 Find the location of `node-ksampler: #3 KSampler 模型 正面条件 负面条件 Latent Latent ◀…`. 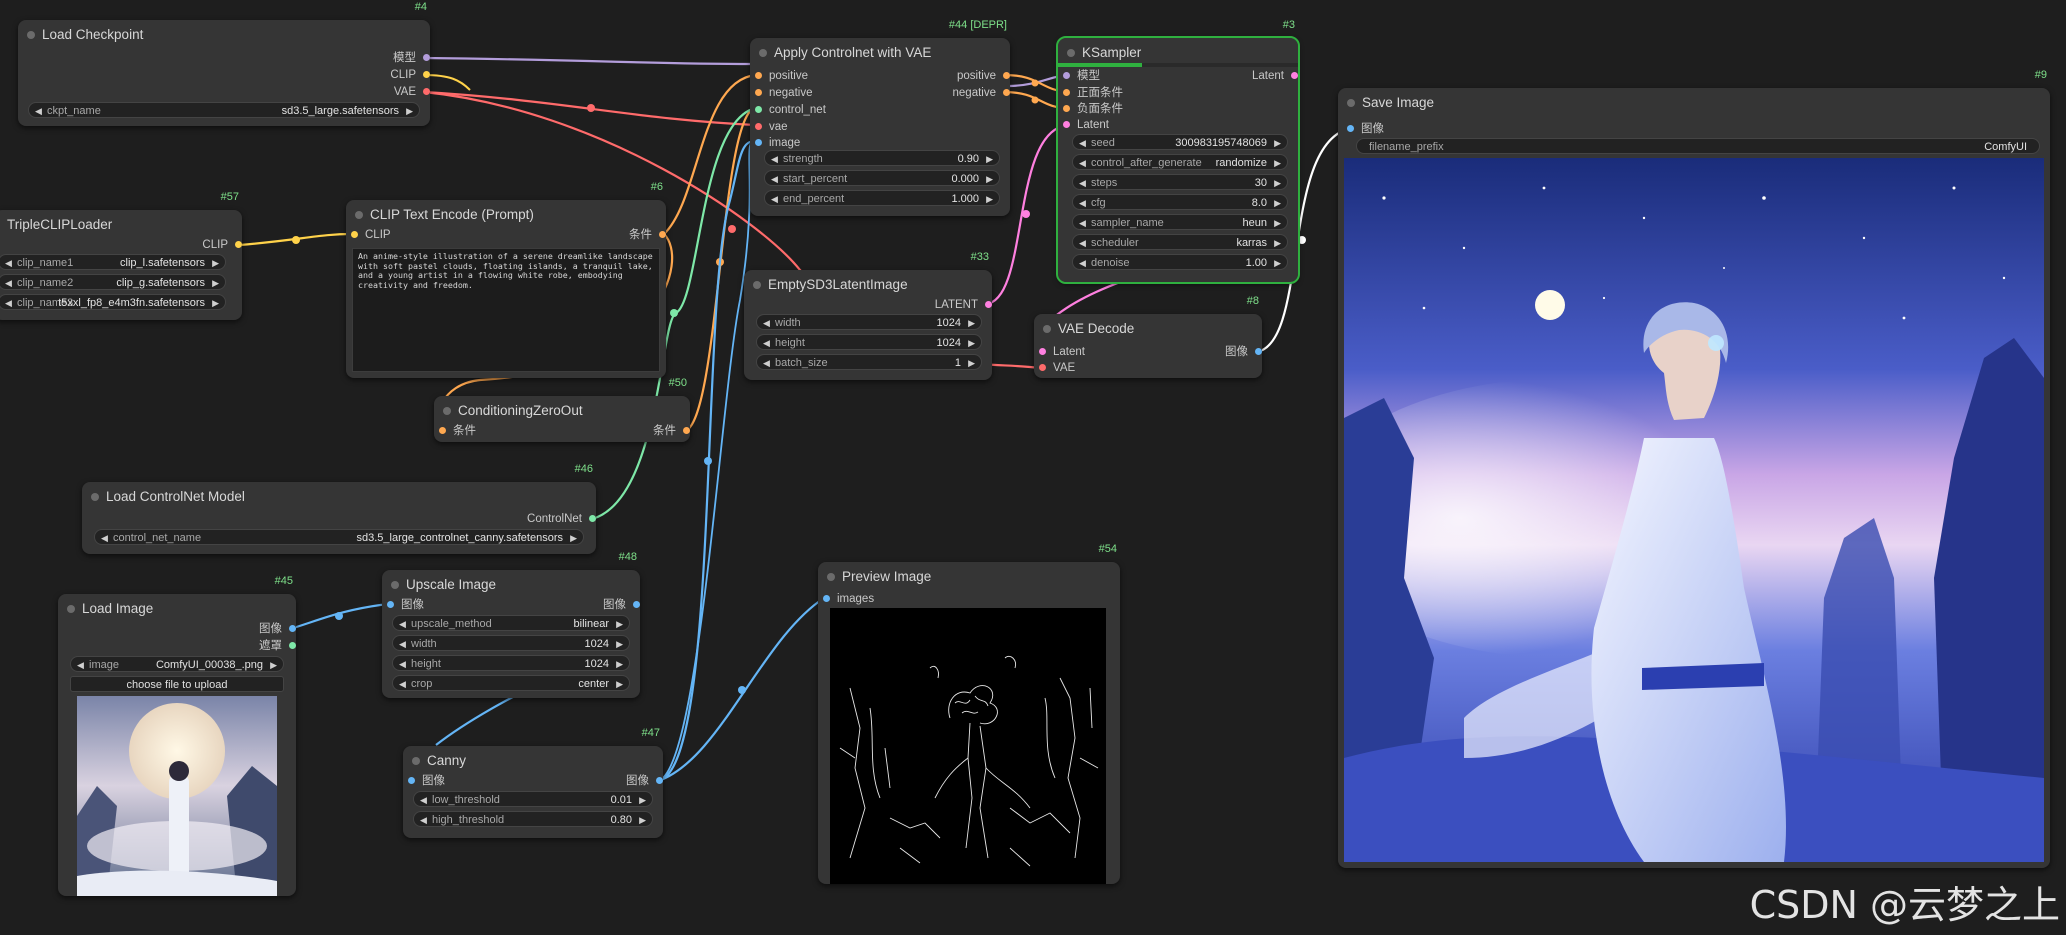

node-ksampler: #3 KSampler 模型 正面条件 负面条件 Latent Latent ◀… is located at coordinates (1178, 151).